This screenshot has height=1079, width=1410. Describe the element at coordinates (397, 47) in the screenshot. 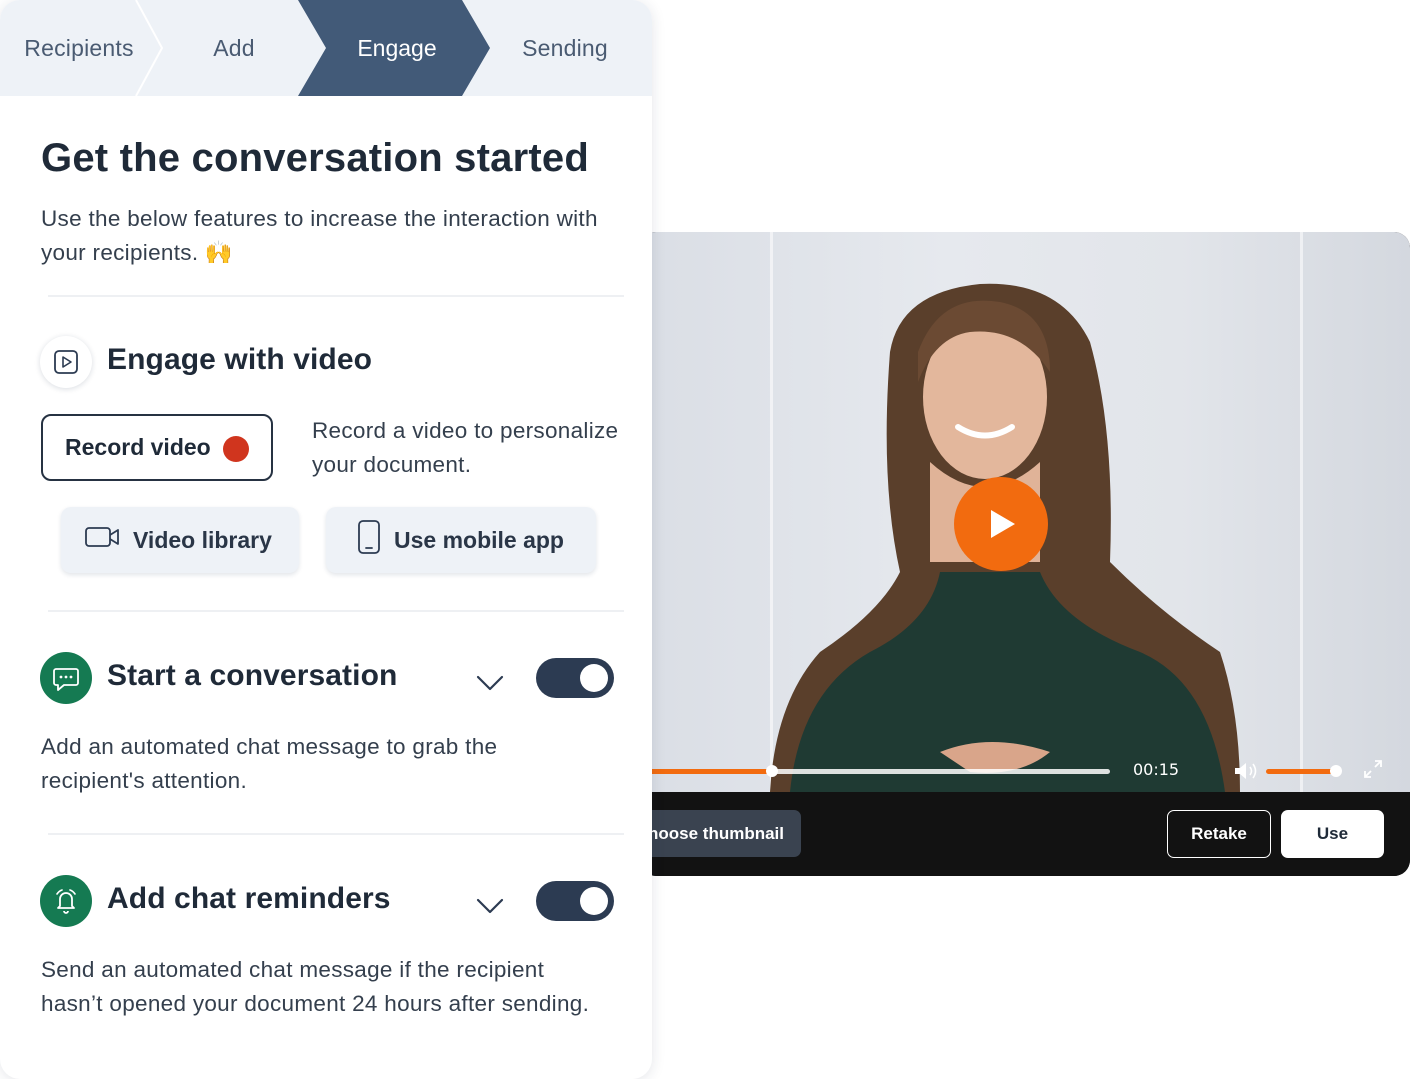

I see `step-engage-label: Engage` at that location.